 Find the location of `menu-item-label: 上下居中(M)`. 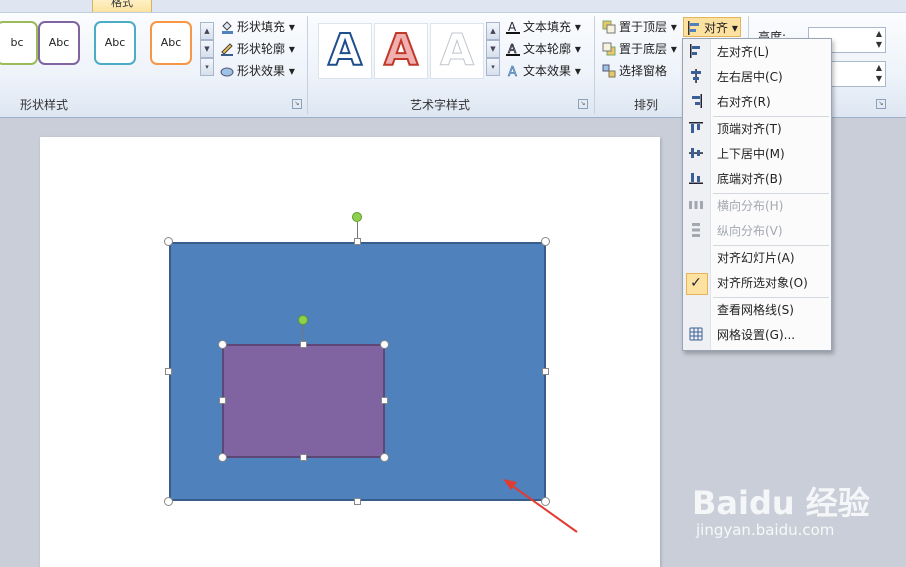

menu-item-label: 上下居中(M) is located at coordinates (751, 154).